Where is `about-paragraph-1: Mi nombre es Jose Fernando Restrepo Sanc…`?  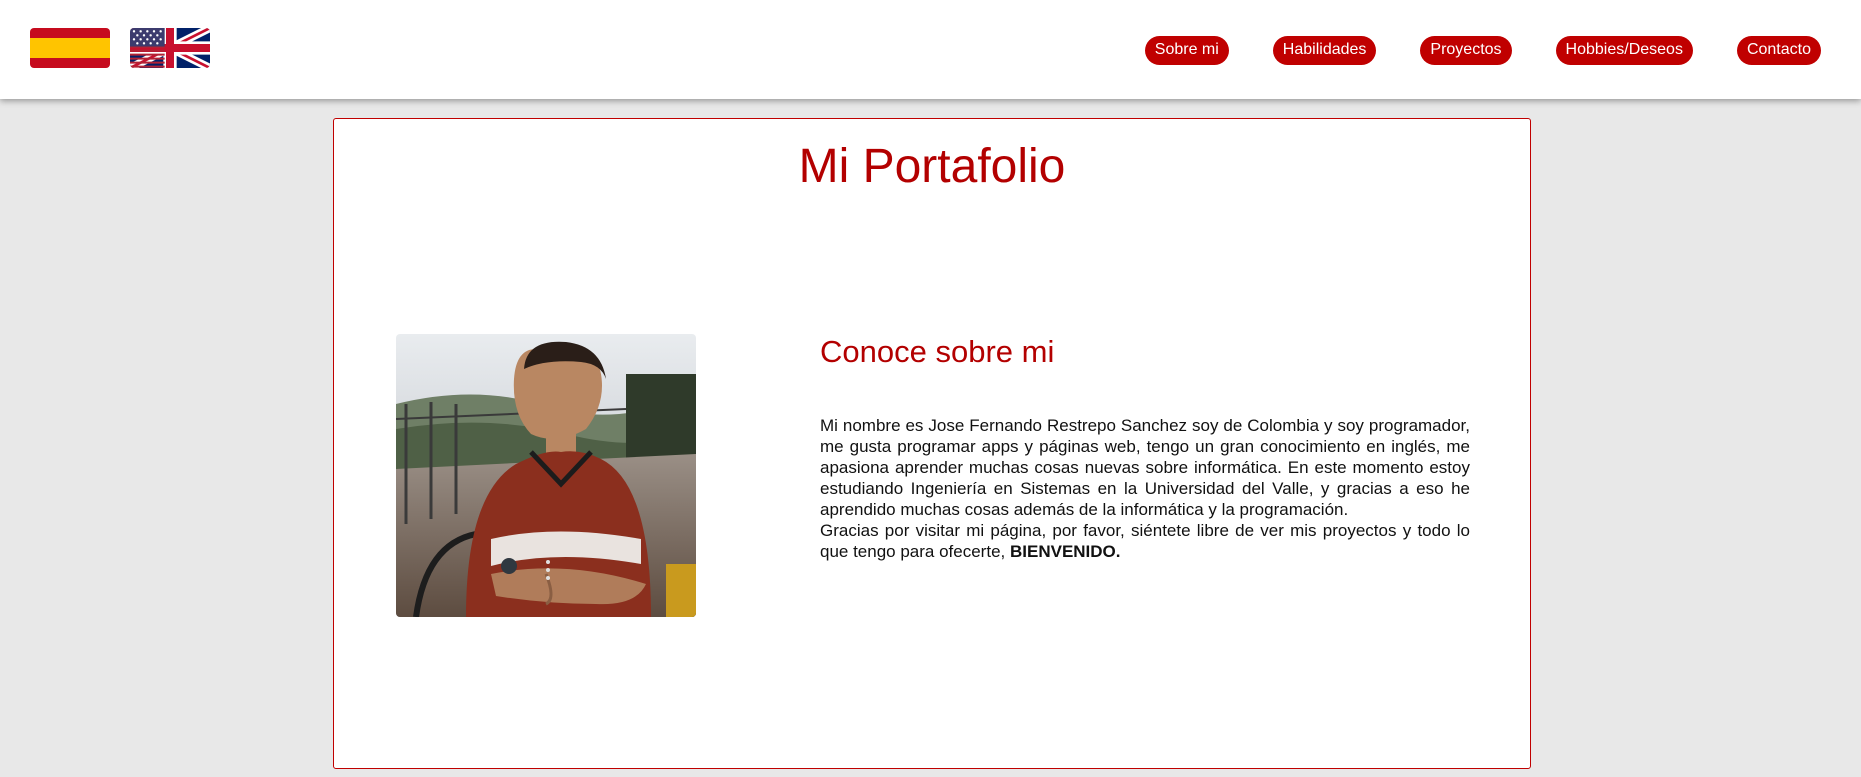 about-paragraph-1: Mi nombre es Jose Fernando Restrepo Sanc… is located at coordinates (1145, 467).